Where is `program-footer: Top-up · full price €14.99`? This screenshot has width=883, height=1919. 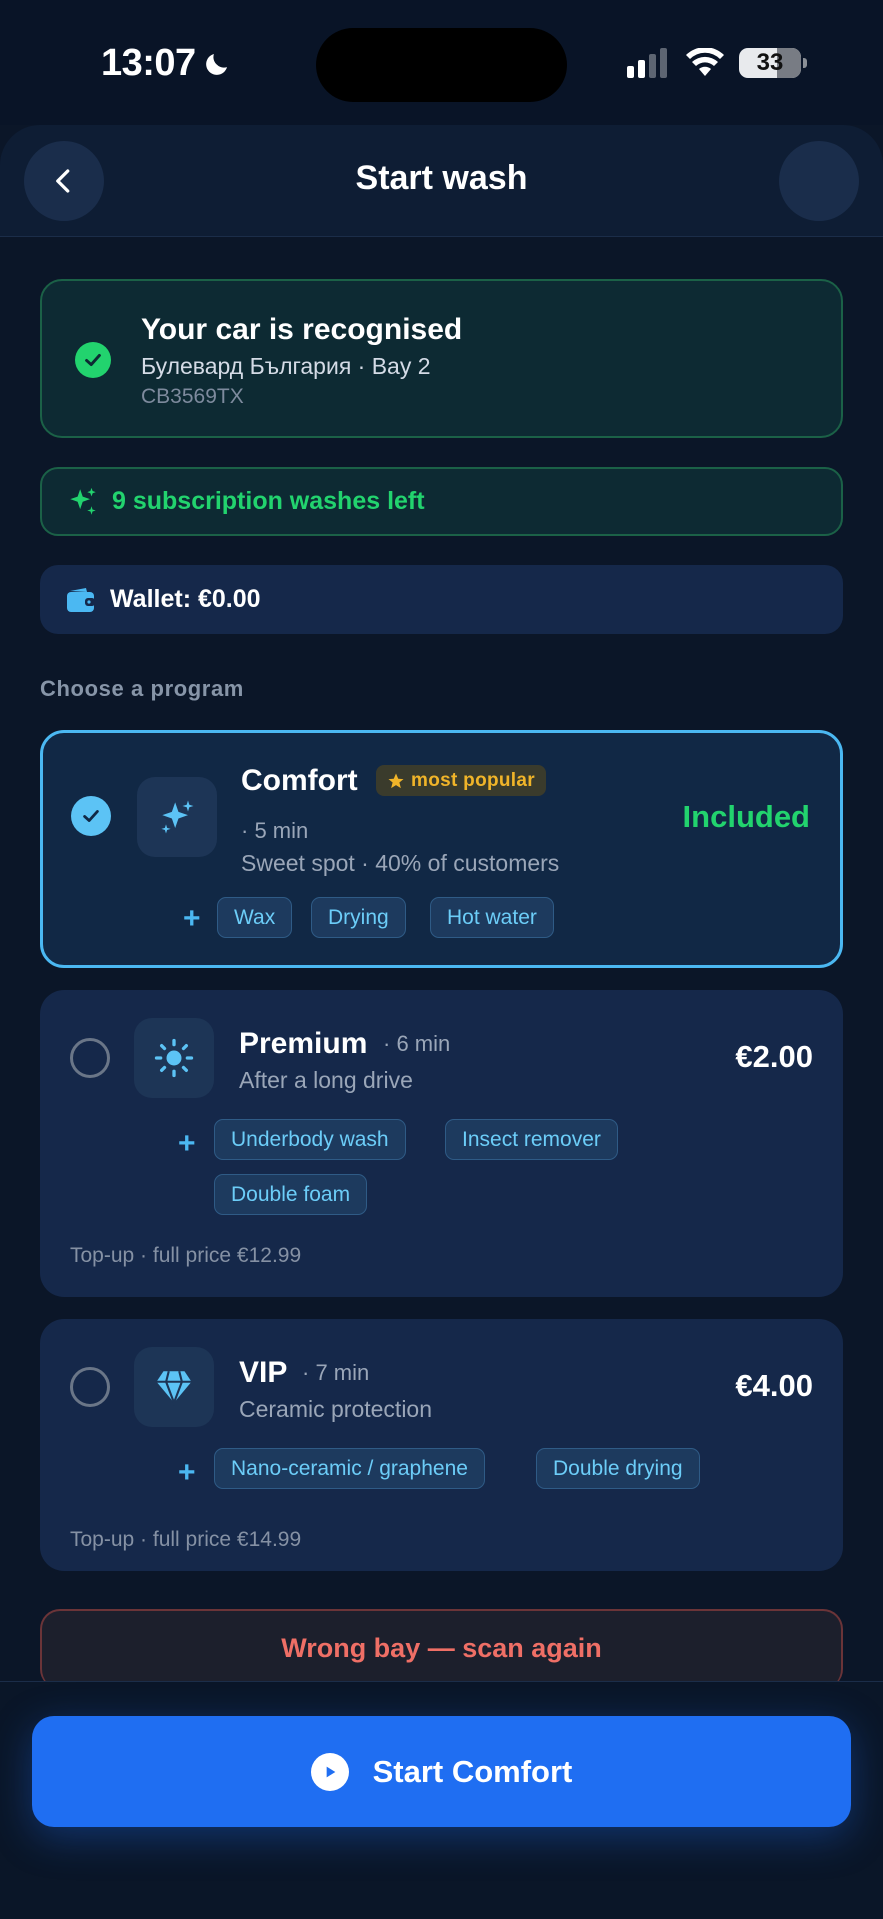
program-footer: Top-up · full price €14.99 is located at coordinates (186, 1539).